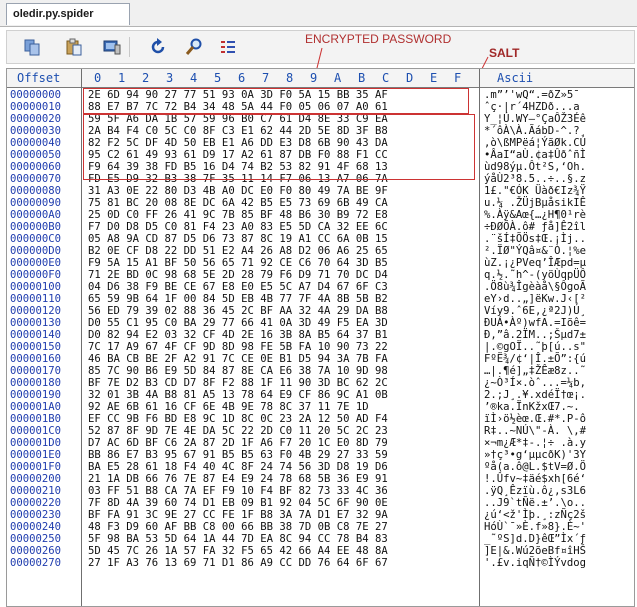 The image size is (637, 607). I want to click on row-ascii: |.©gOÏ..˜þ[ú..s", so click(535, 347).